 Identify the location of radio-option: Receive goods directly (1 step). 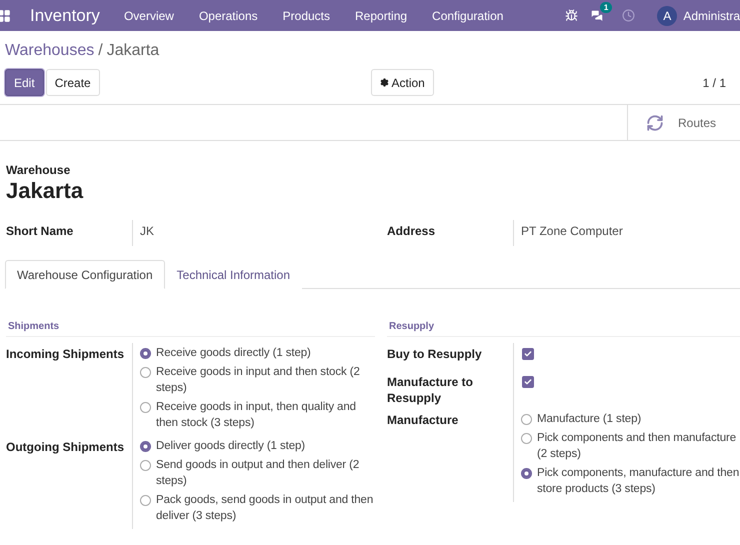
(257, 353).